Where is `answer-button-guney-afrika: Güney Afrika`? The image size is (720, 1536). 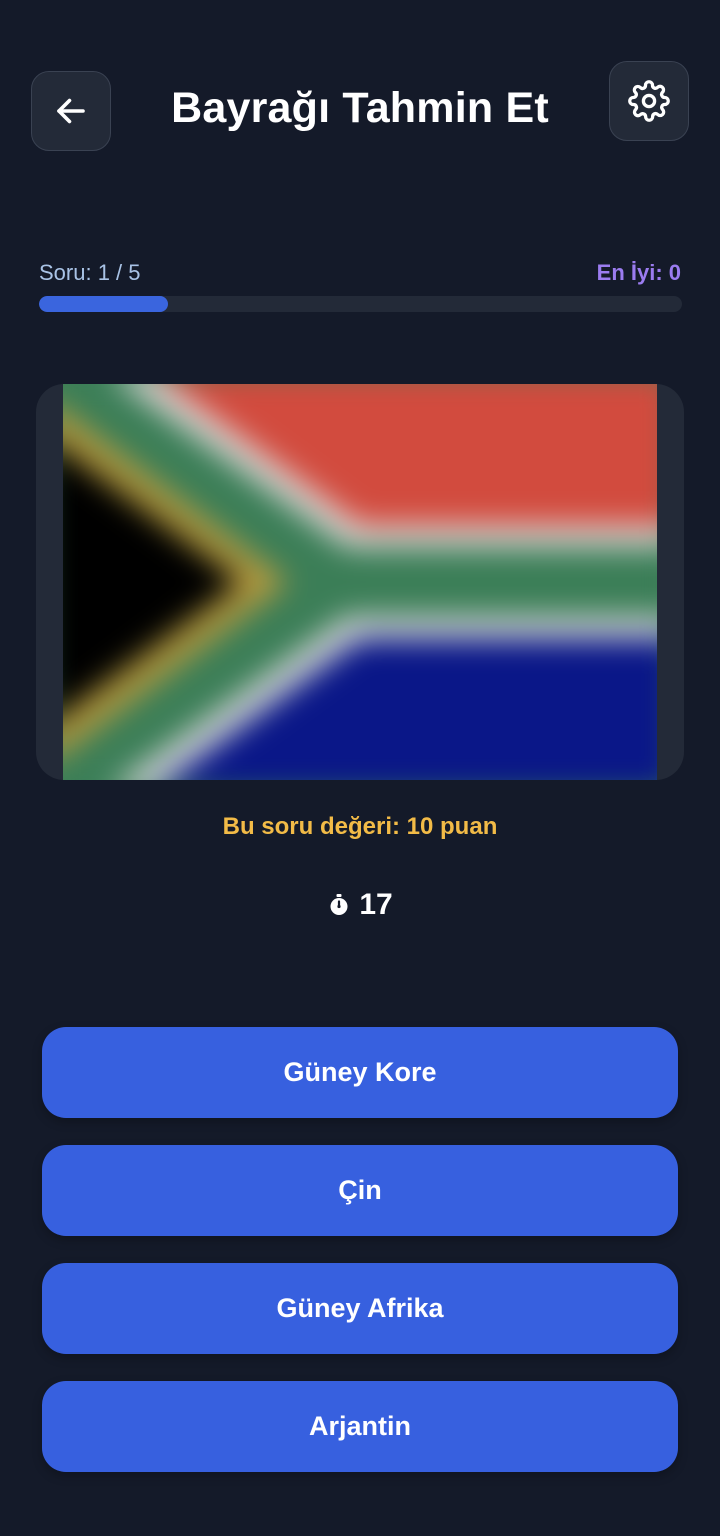
answer-button-guney-afrika: Güney Afrika is located at coordinates (360, 1308).